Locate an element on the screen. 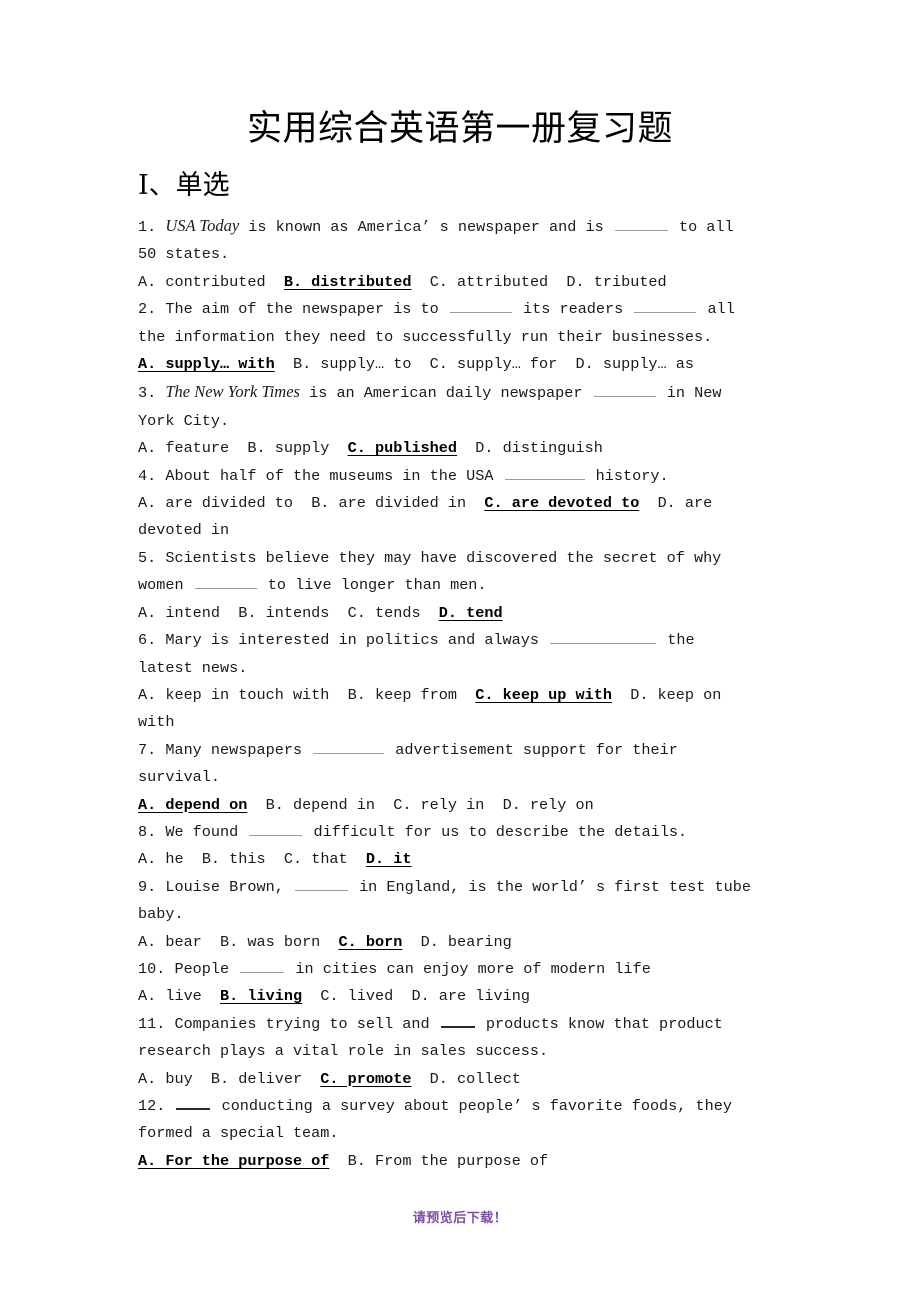 The image size is (920, 1302). q6-option-b: B. keep from is located at coordinates (402, 695).